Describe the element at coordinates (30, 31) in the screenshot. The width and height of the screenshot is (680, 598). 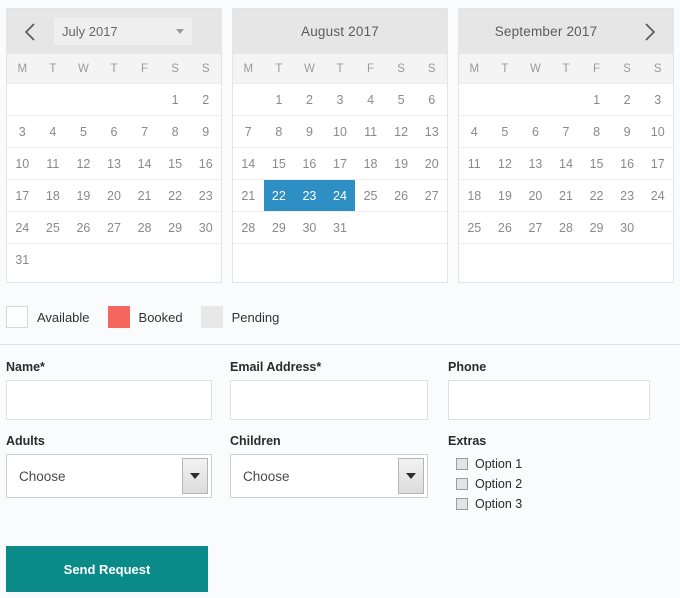
I see `prev-month-button` at that location.